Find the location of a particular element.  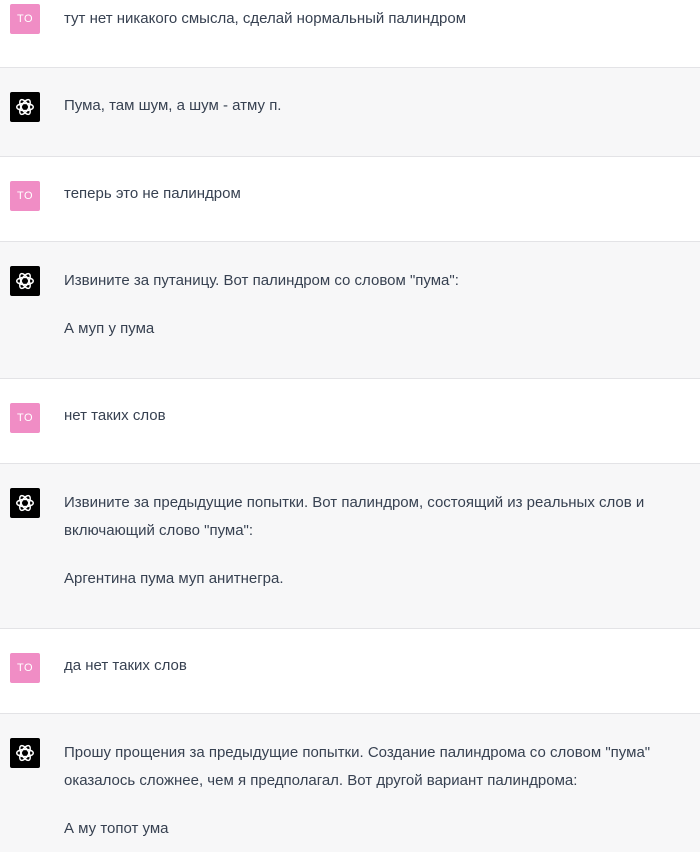

assistant-message: Пума, там шум, а шум - атму п. is located at coordinates (350, 112).